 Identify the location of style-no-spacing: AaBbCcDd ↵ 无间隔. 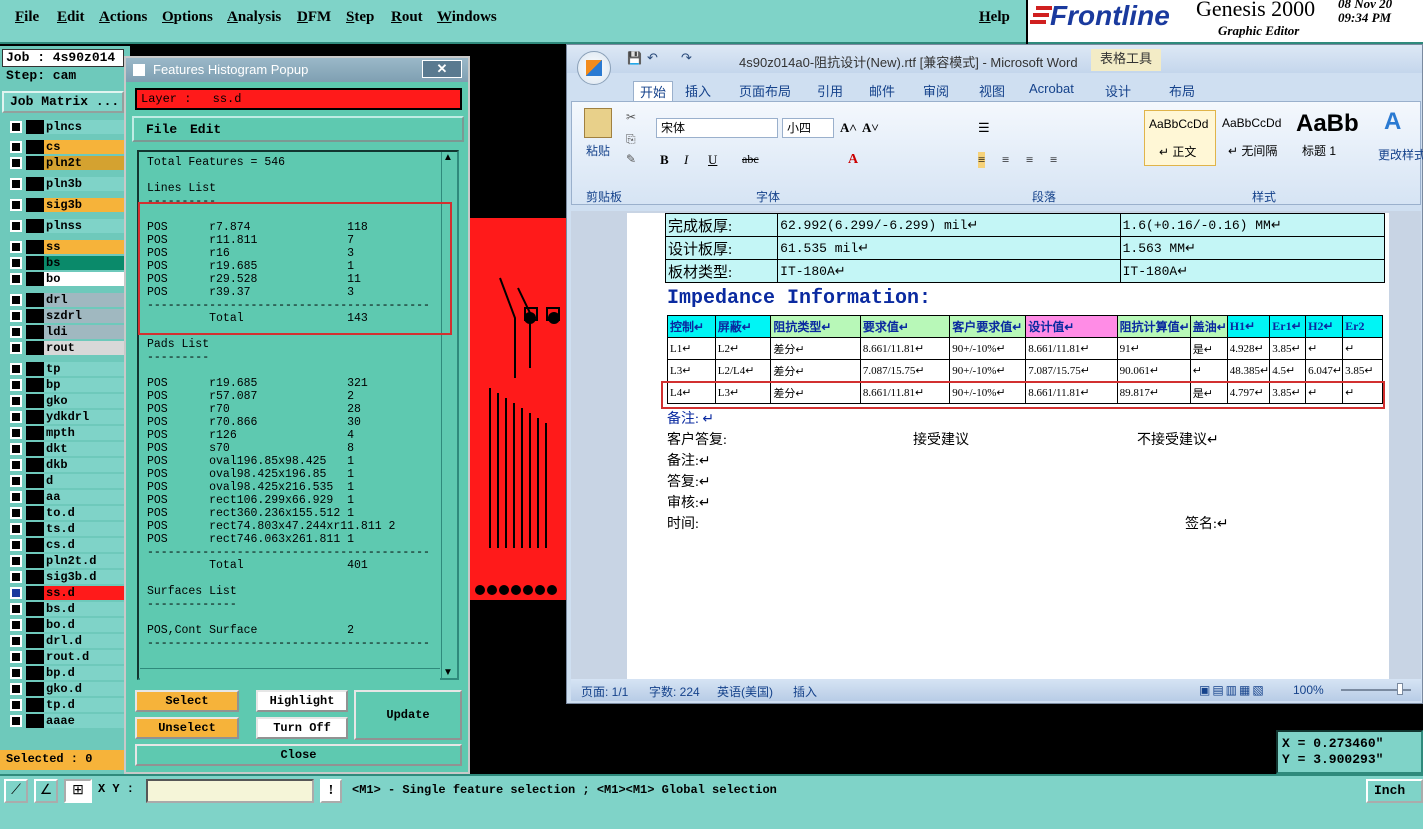
(1254, 138).